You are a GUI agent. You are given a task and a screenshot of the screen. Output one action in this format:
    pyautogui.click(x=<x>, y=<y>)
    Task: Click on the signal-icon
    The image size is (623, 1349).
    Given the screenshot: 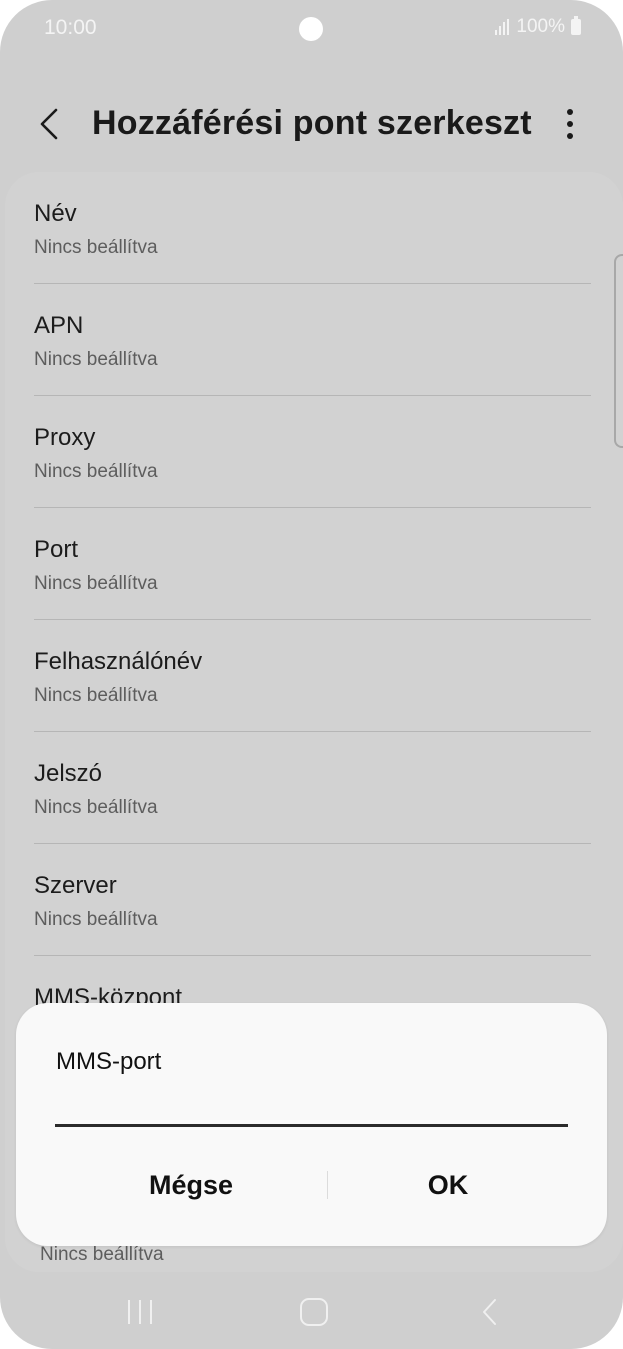 What is the action you would take?
    pyautogui.click(x=502, y=27)
    